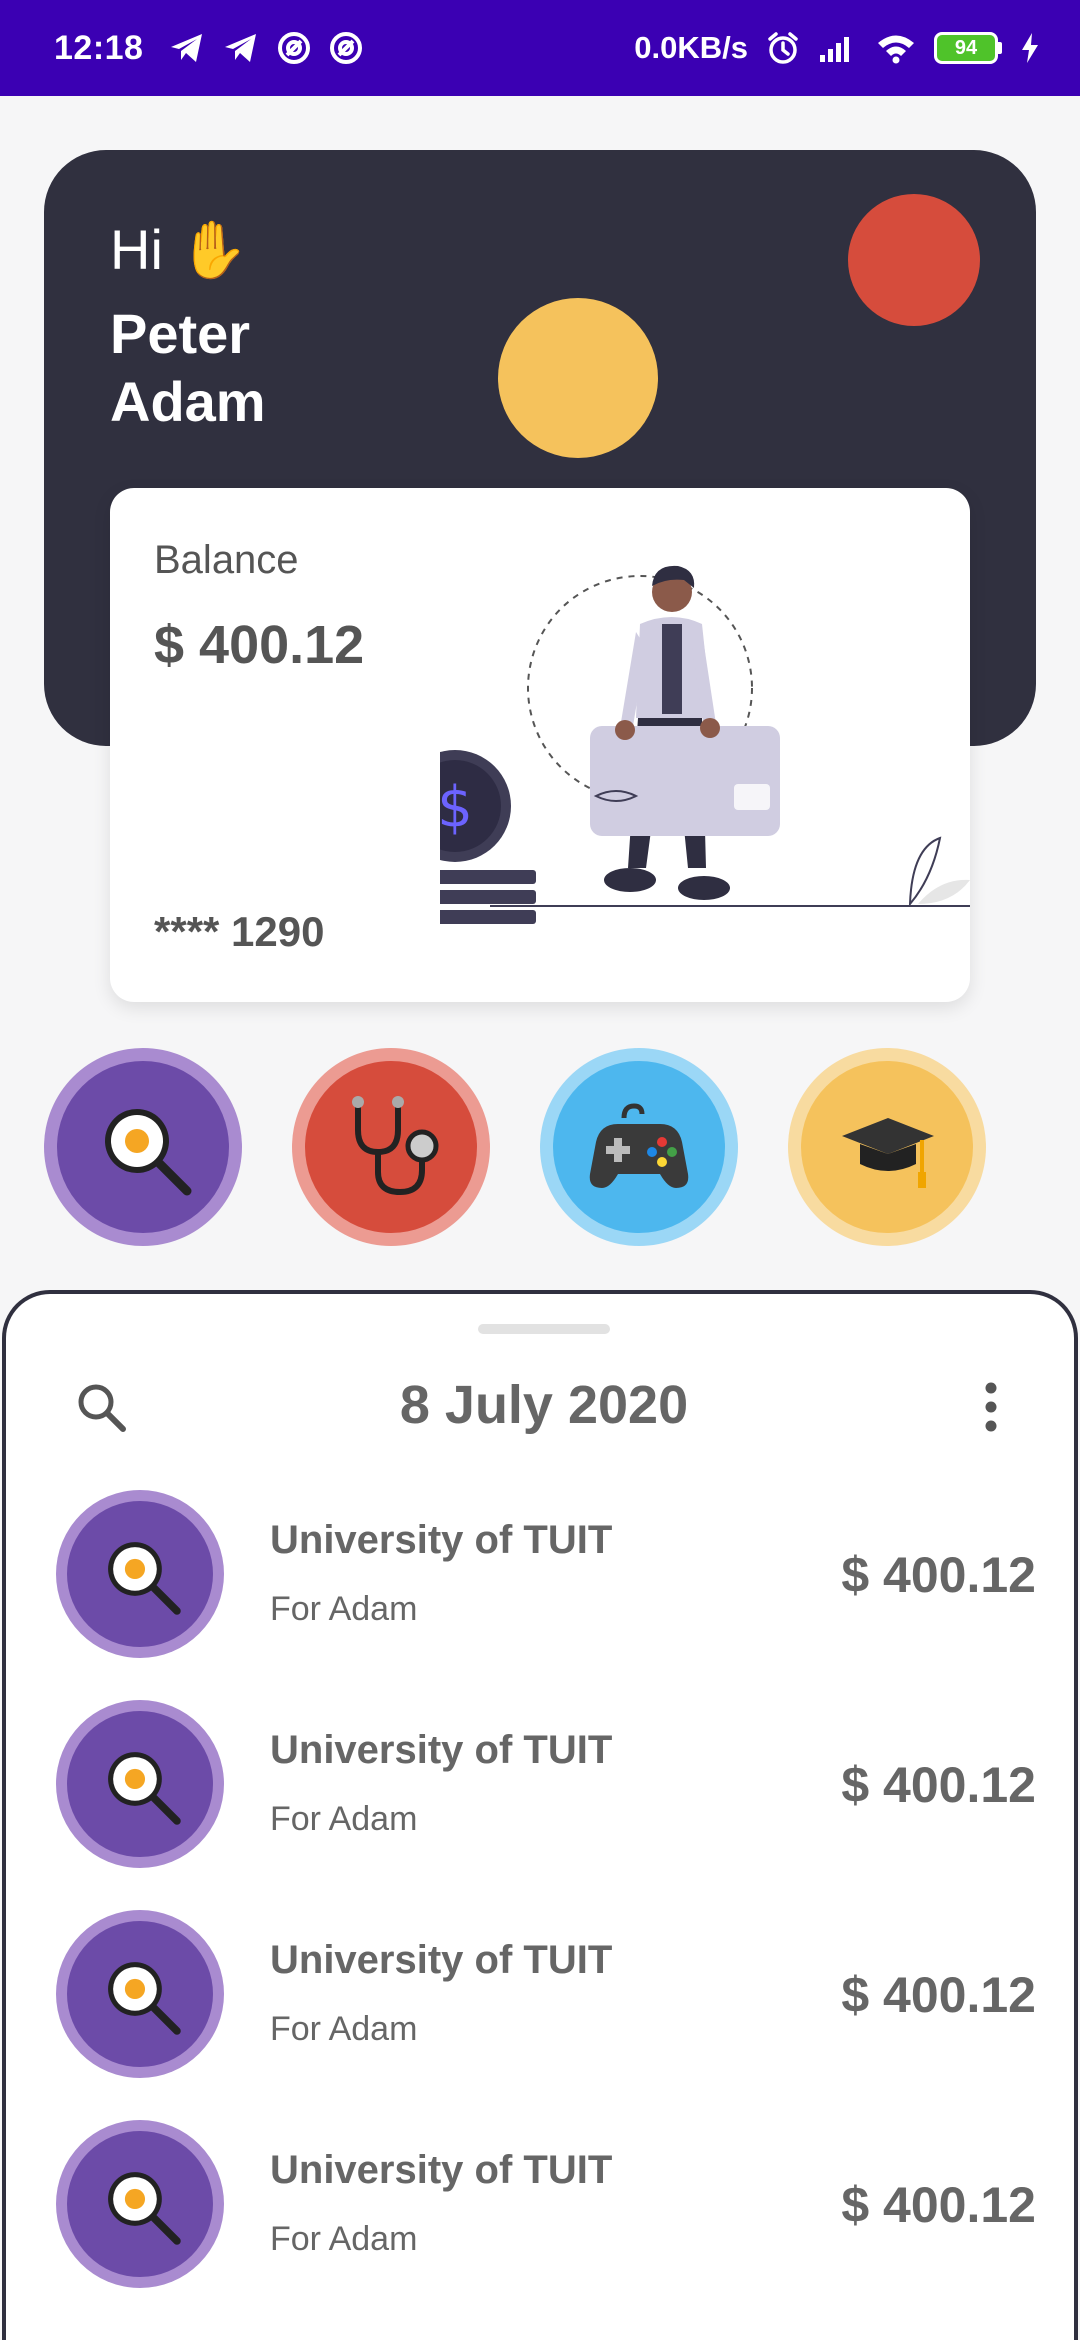 The height and width of the screenshot is (2340, 1080). I want to click on battery-icon: 94, so click(968, 48).